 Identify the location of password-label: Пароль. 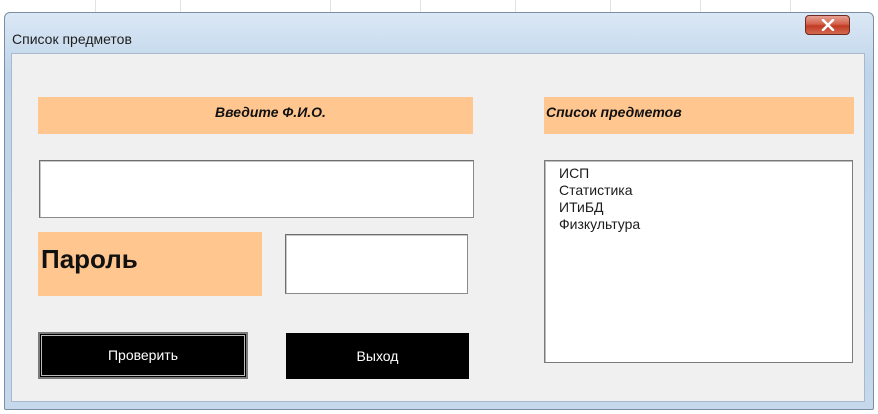
(150, 264).